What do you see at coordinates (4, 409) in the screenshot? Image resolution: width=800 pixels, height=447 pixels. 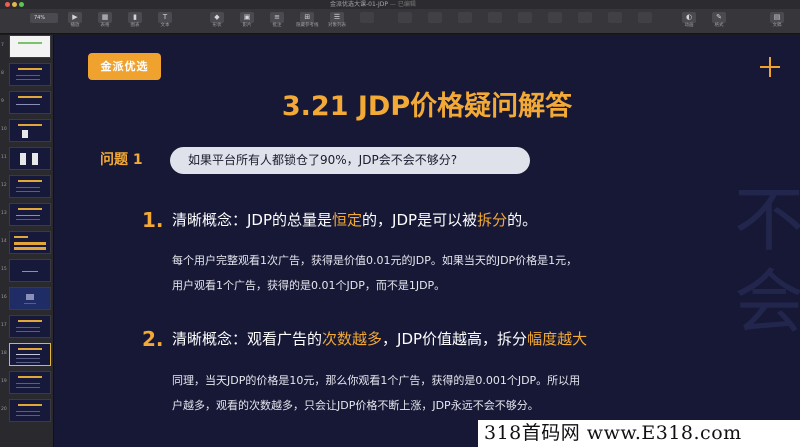 I see `slide-number: 20` at bounding box center [4, 409].